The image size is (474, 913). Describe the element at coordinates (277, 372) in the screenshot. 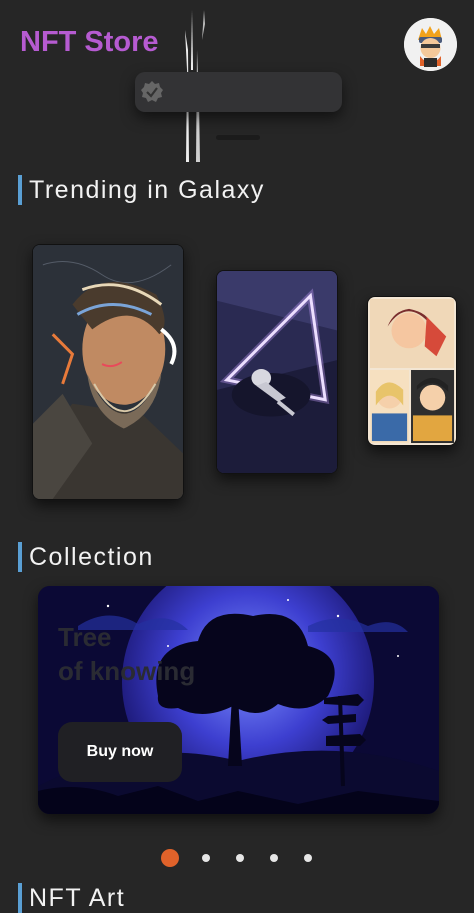

I see `astronaut-triangle-artwork` at that location.